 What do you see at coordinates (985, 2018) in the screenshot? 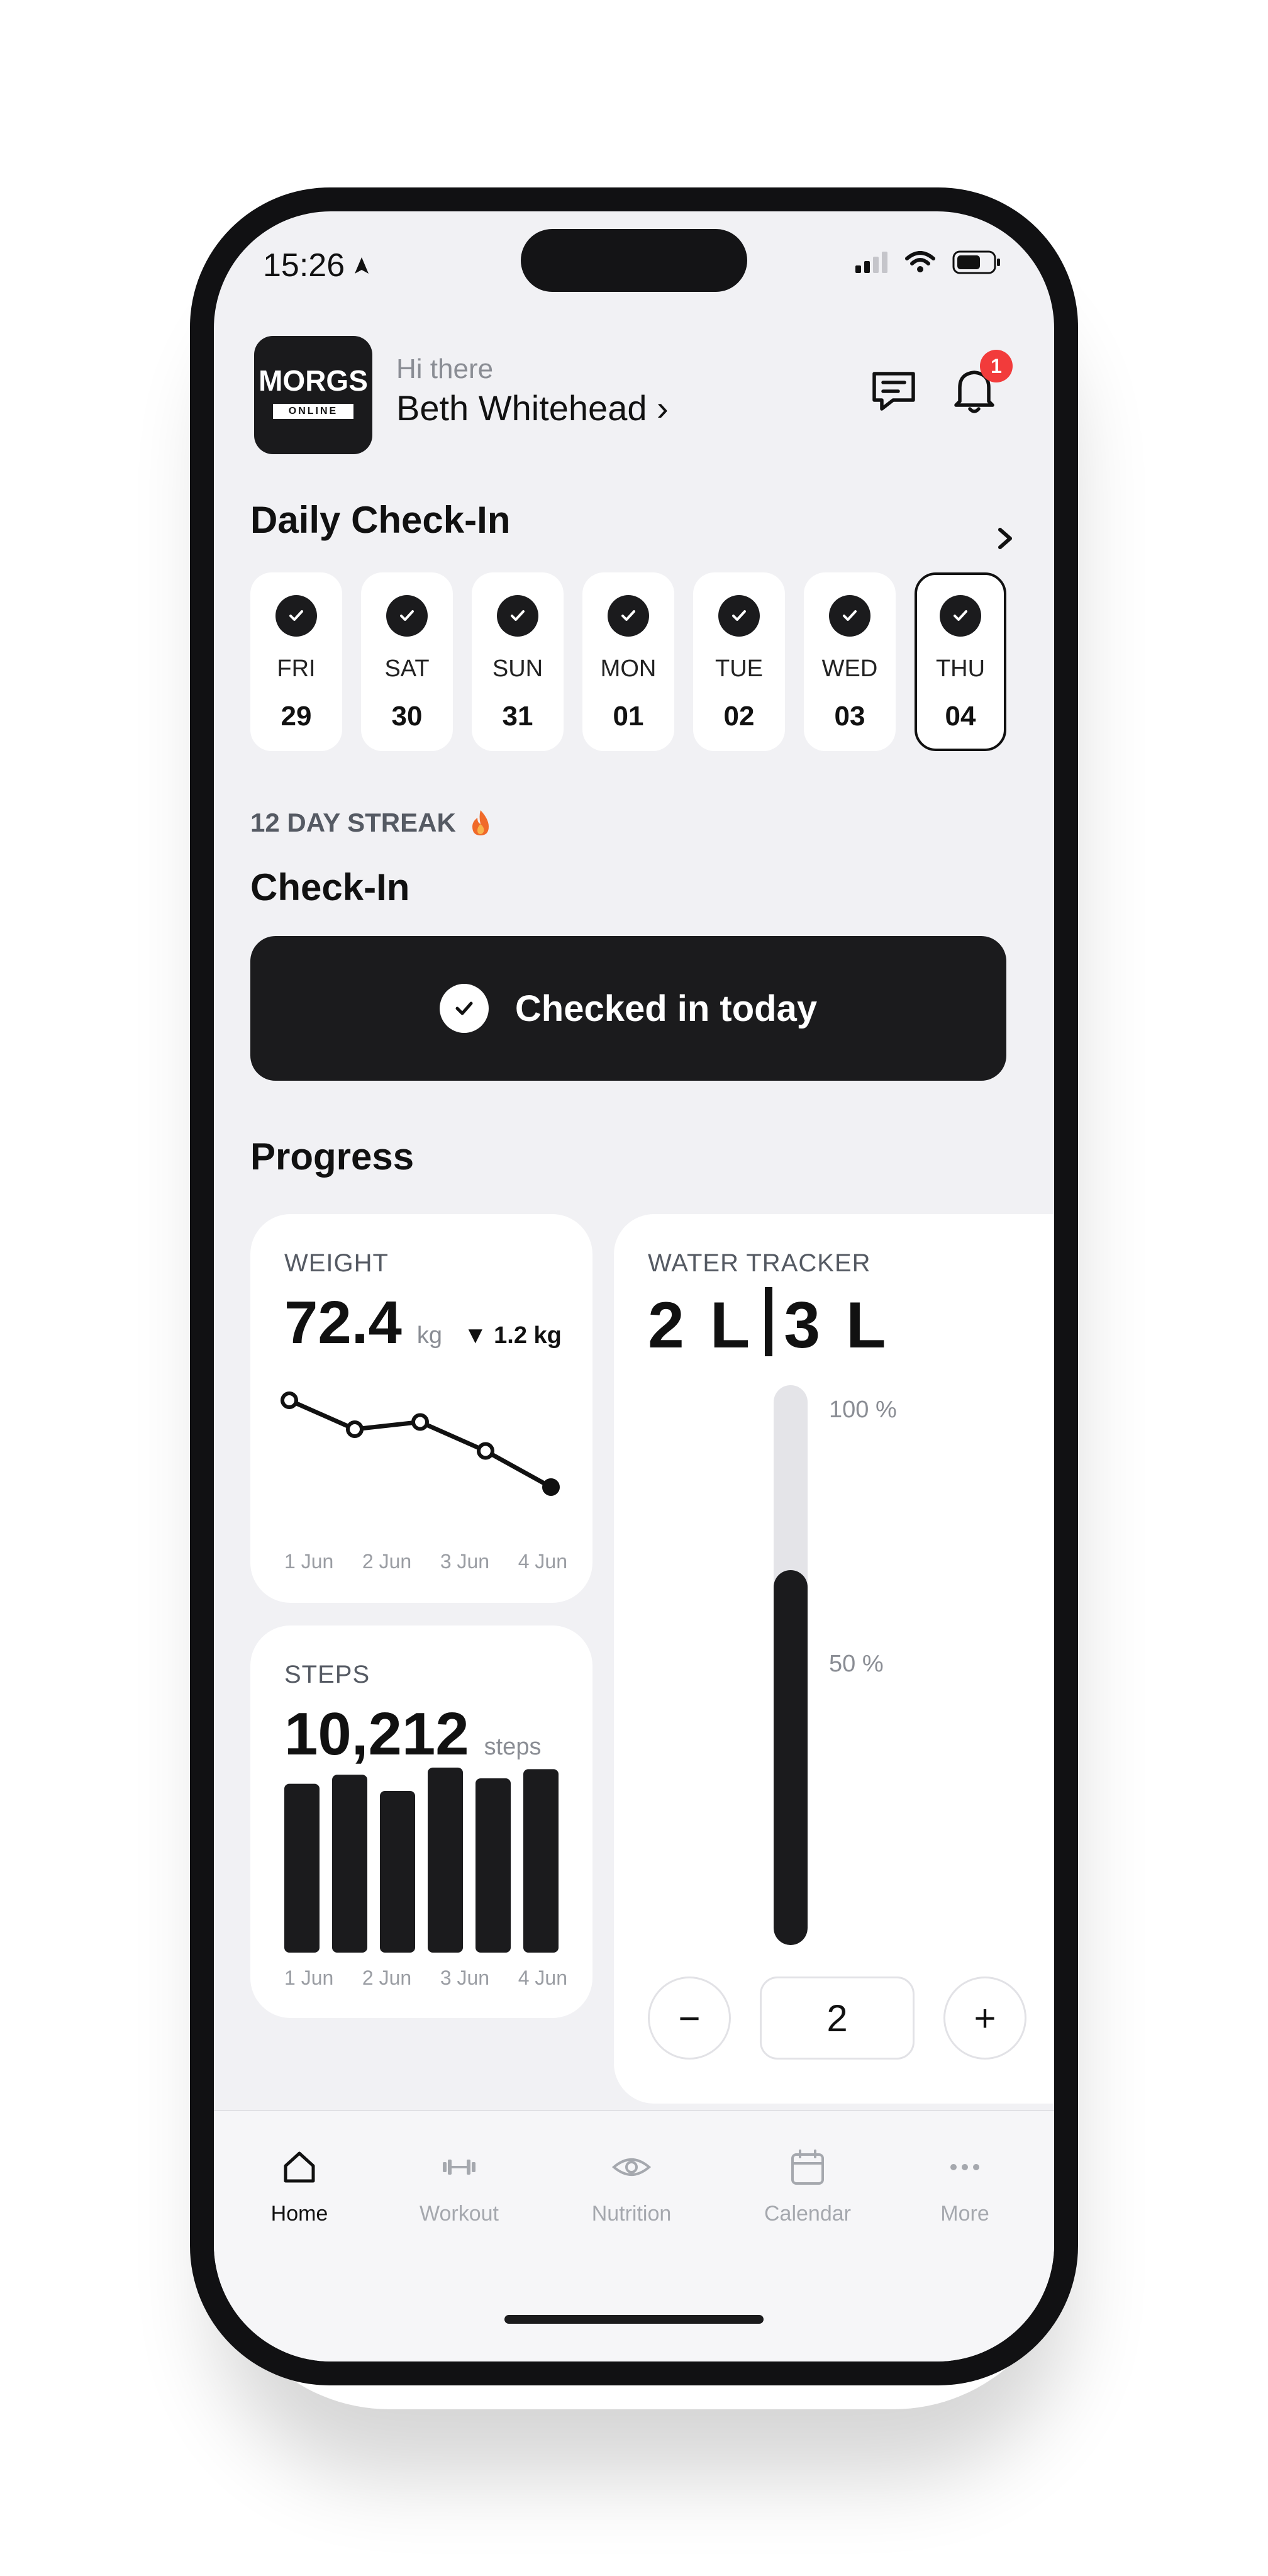
I see `water-increment-button: +` at bounding box center [985, 2018].